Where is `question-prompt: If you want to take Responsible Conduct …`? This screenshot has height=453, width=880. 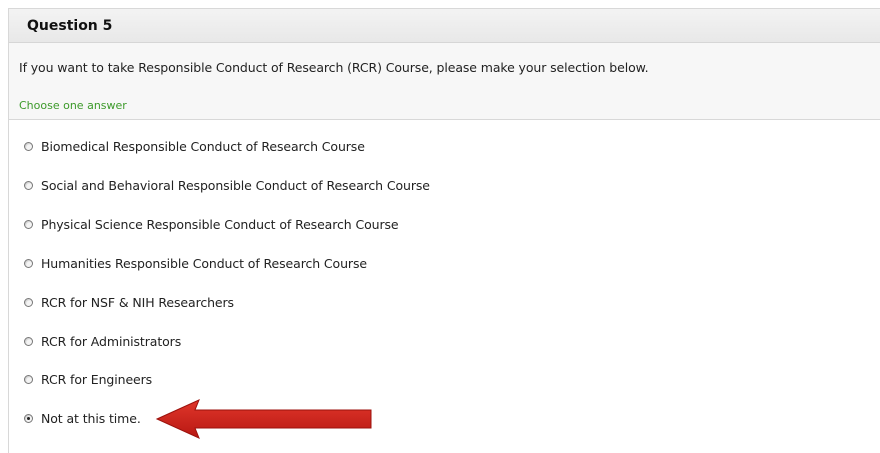
question-prompt: If you want to take Responsible Conduct … is located at coordinates (334, 67).